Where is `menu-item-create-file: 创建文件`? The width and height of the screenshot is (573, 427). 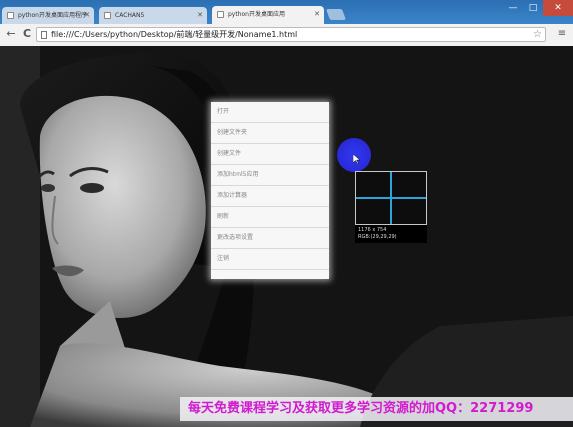
menu-item-create-file: 创建文件 is located at coordinates (270, 154).